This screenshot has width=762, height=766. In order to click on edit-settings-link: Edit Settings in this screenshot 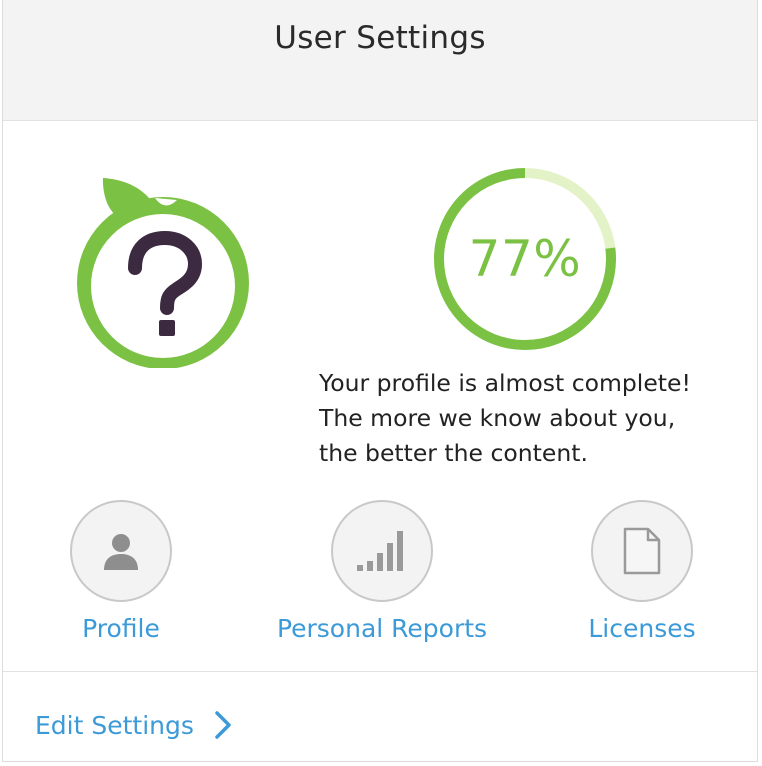, I will do `click(133, 725)`.